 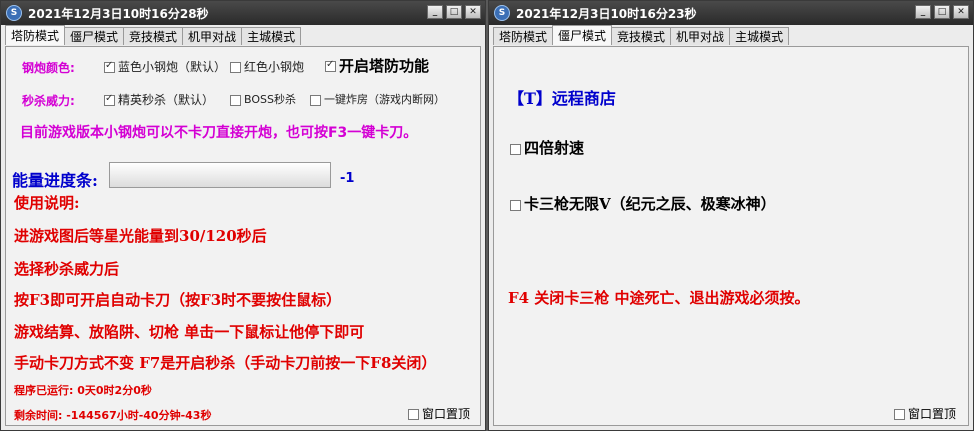 What do you see at coordinates (225, 363) in the screenshot?
I see `instruction-line: 手动卡刀方式不变 F7是开启秒杀（手动卡刀前按一下F8关闭）` at bounding box center [225, 363].